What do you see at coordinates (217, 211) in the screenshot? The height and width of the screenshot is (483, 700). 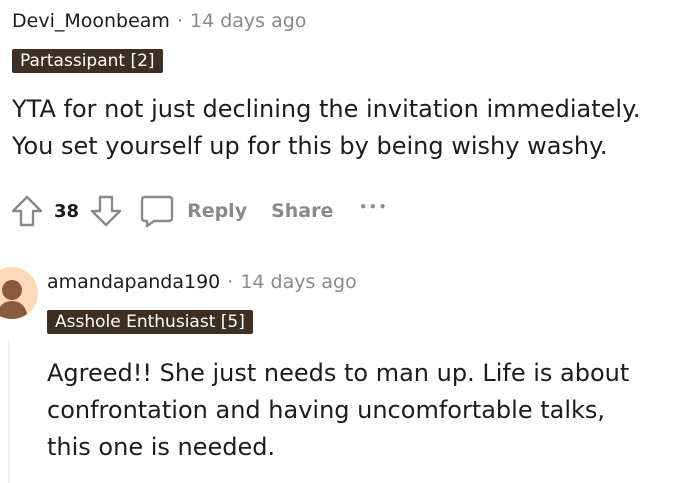 I see `reply-label: Reply` at bounding box center [217, 211].